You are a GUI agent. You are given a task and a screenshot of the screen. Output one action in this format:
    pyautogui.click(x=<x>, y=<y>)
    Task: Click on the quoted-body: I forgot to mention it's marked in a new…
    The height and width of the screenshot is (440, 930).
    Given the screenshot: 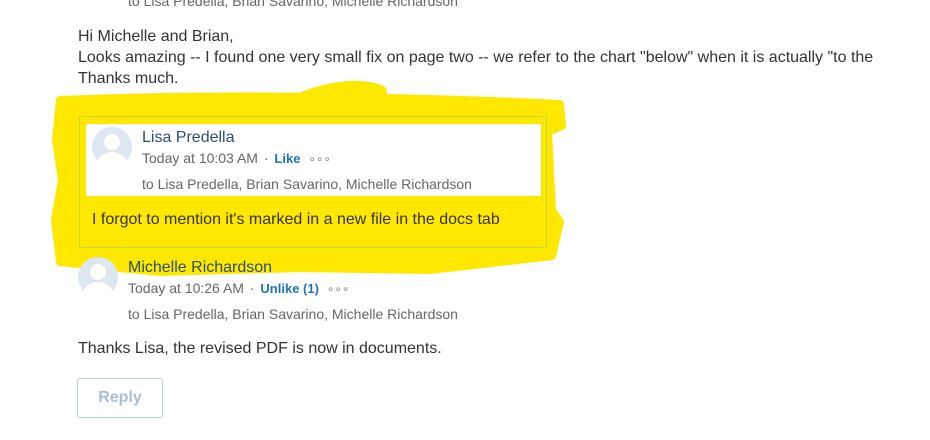 What is the action you would take?
    pyautogui.click(x=296, y=219)
    